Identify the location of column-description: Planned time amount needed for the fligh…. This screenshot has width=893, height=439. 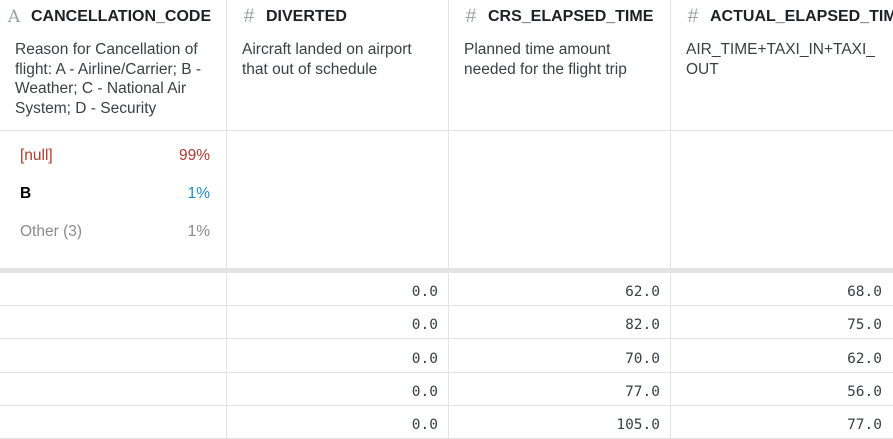
(545, 59).